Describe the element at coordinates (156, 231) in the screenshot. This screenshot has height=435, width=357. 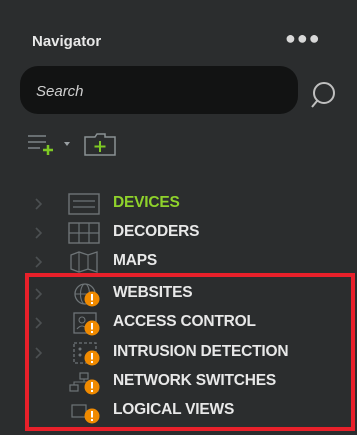
I see `tree-item-label: DECODERS` at that location.